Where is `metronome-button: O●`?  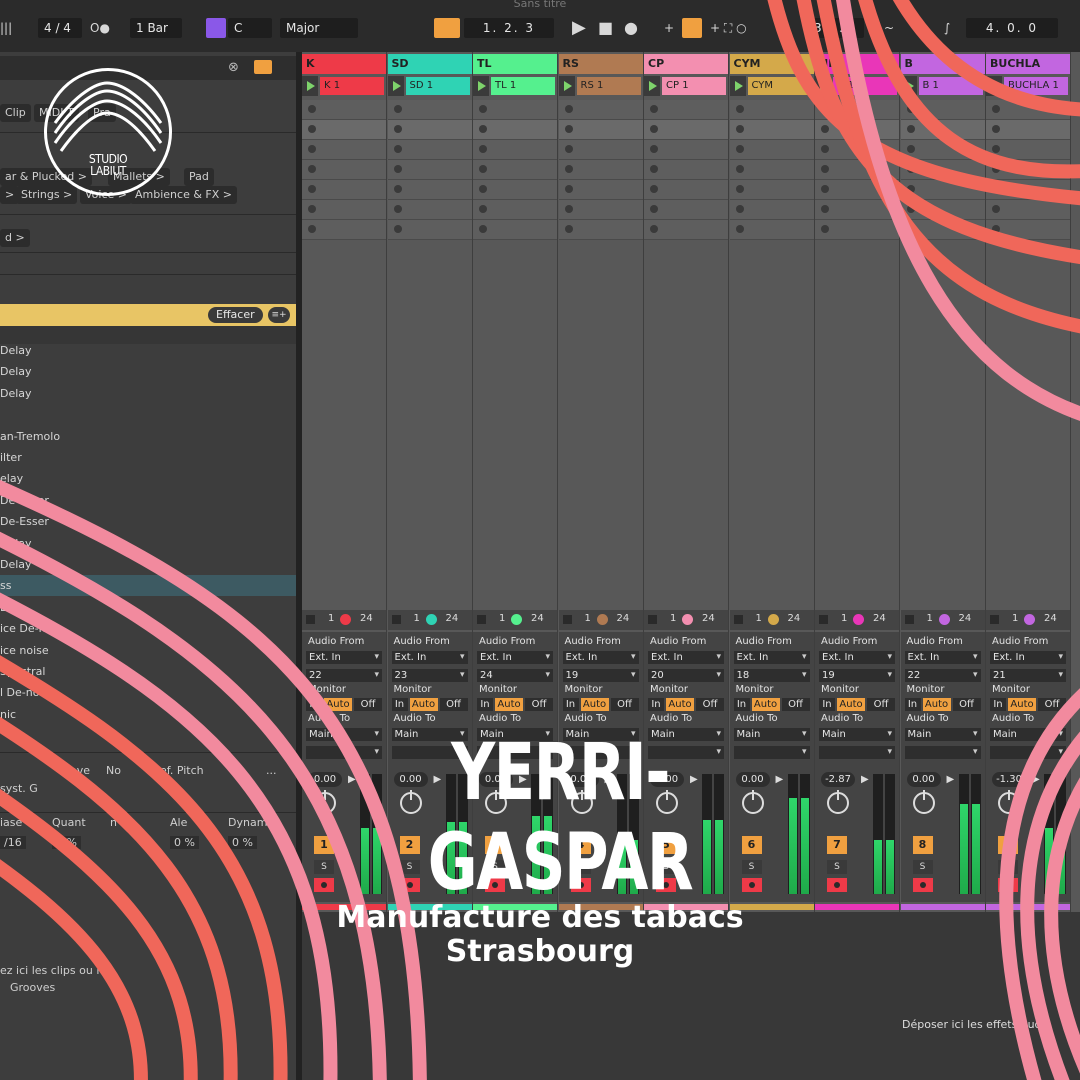 metronome-button: O● is located at coordinates (100, 28).